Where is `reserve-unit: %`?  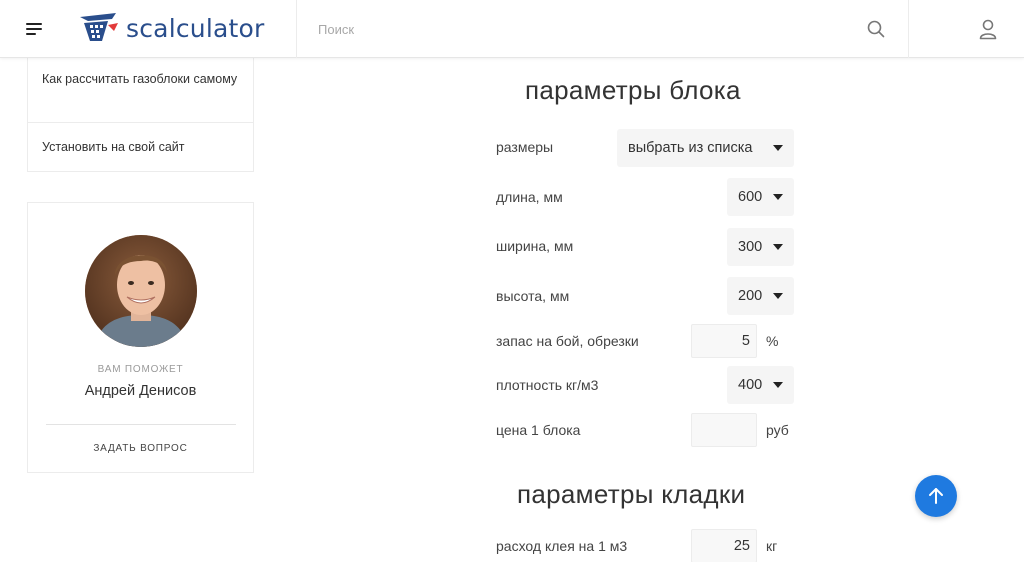 reserve-unit: % is located at coordinates (772, 341).